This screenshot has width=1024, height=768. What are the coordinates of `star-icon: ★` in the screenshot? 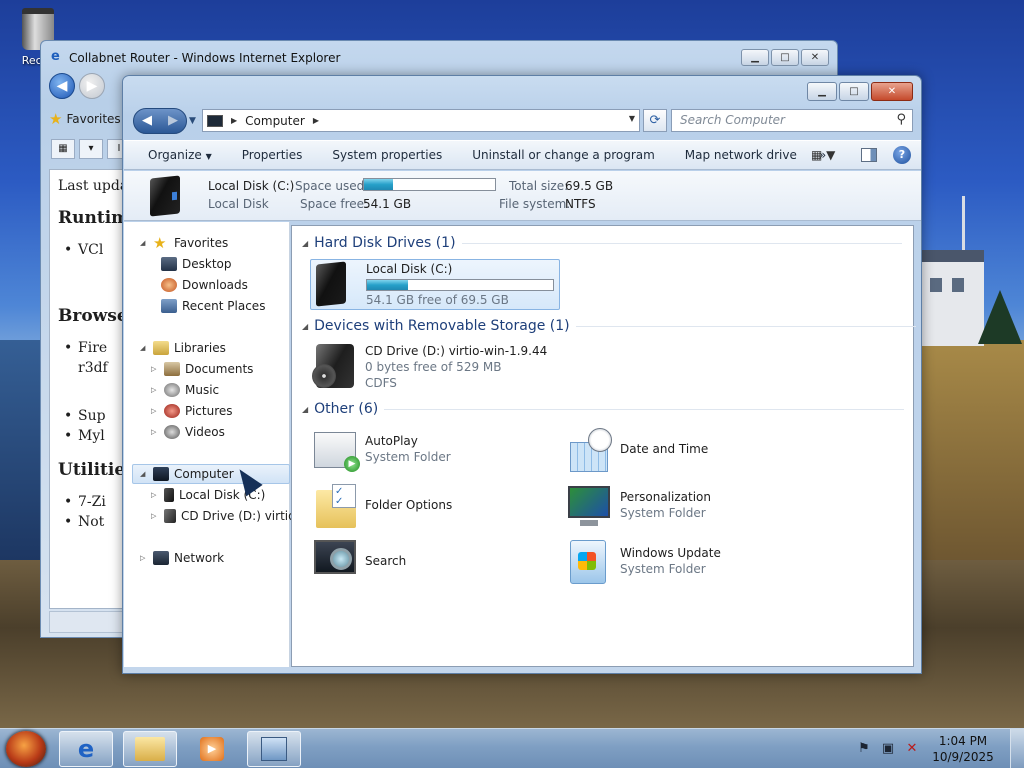 It's located at (160, 243).